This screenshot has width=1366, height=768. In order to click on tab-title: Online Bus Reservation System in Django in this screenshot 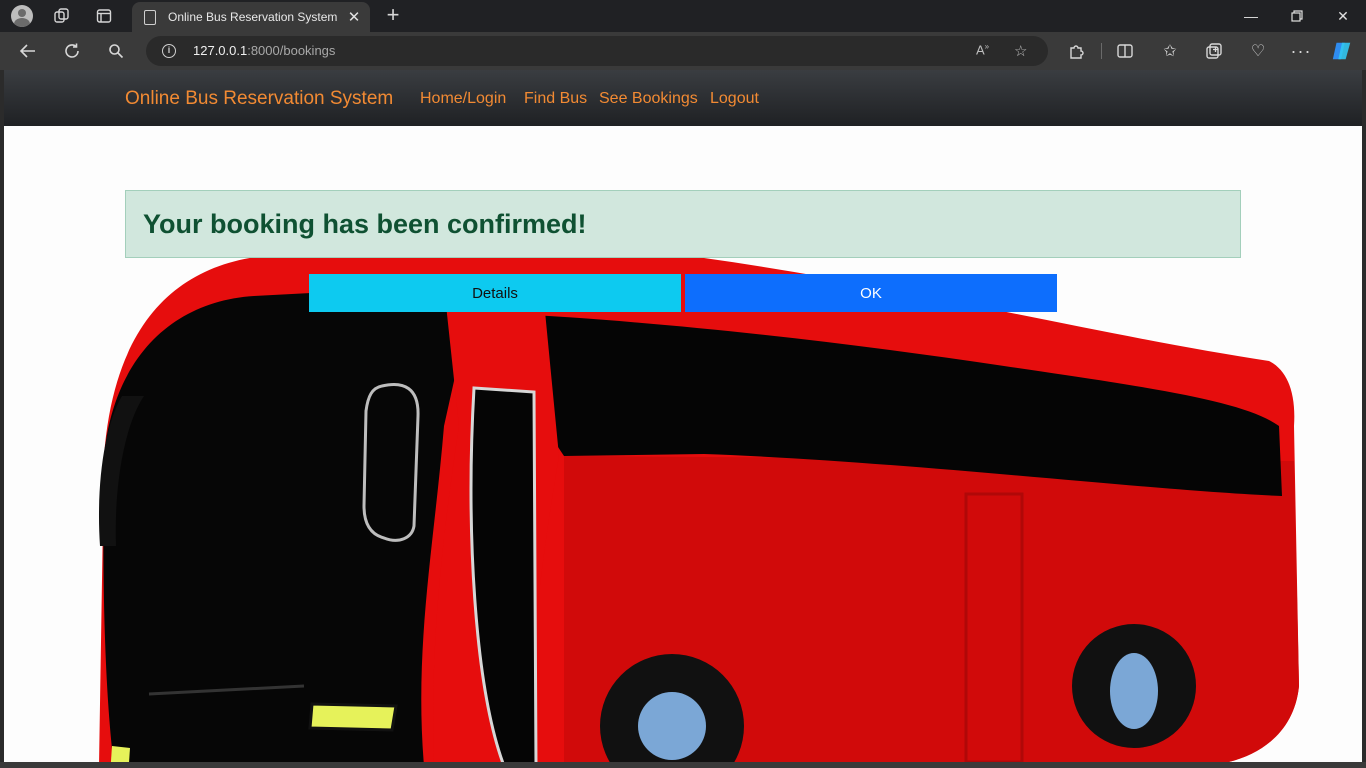, I will do `click(254, 17)`.